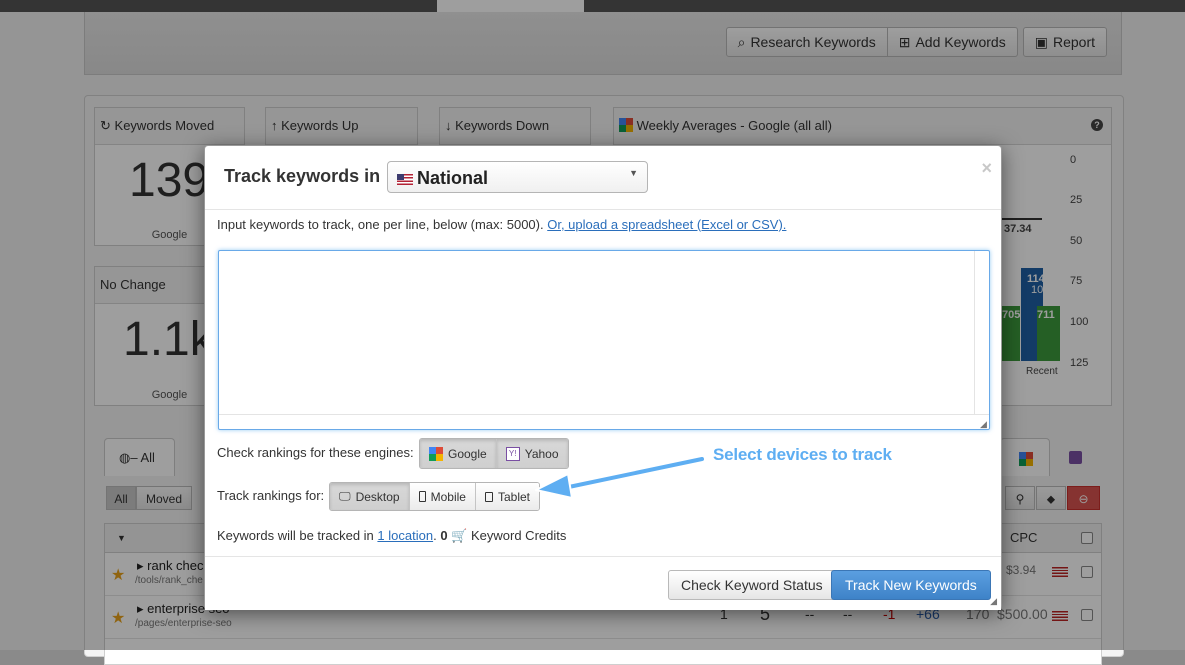 This screenshot has width=1185, height=665. Describe the element at coordinates (271, 495) in the screenshot. I see `devices-label: Track rankings for:` at that location.